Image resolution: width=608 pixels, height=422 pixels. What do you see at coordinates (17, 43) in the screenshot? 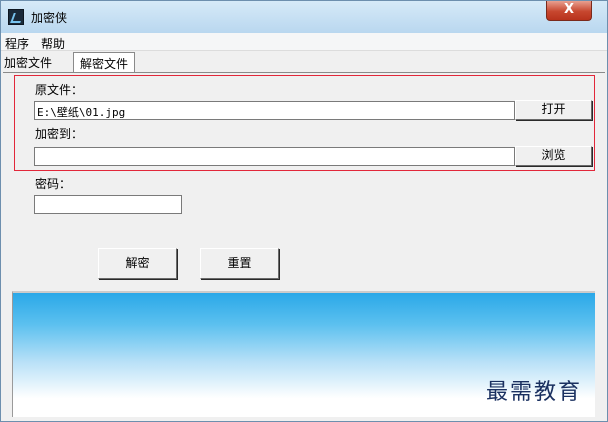
I see `menu-program: 程序` at bounding box center [17, 43].